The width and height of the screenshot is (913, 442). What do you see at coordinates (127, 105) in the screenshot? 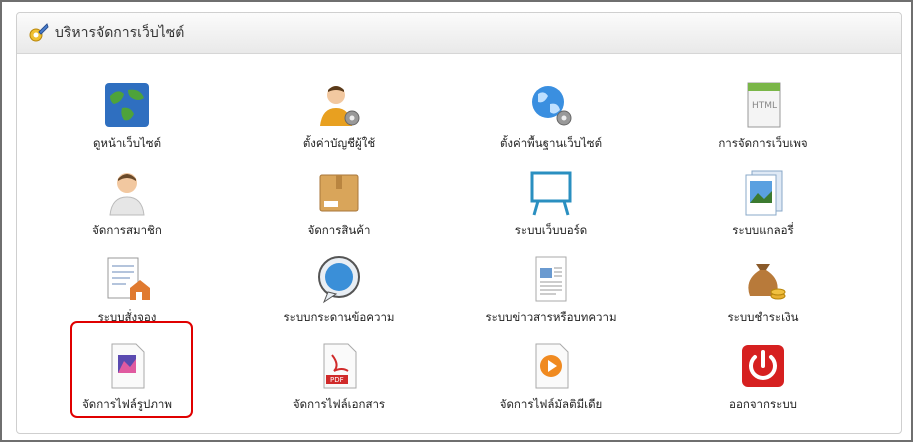
I see `globe-icon` at bounding box center [127, 105].